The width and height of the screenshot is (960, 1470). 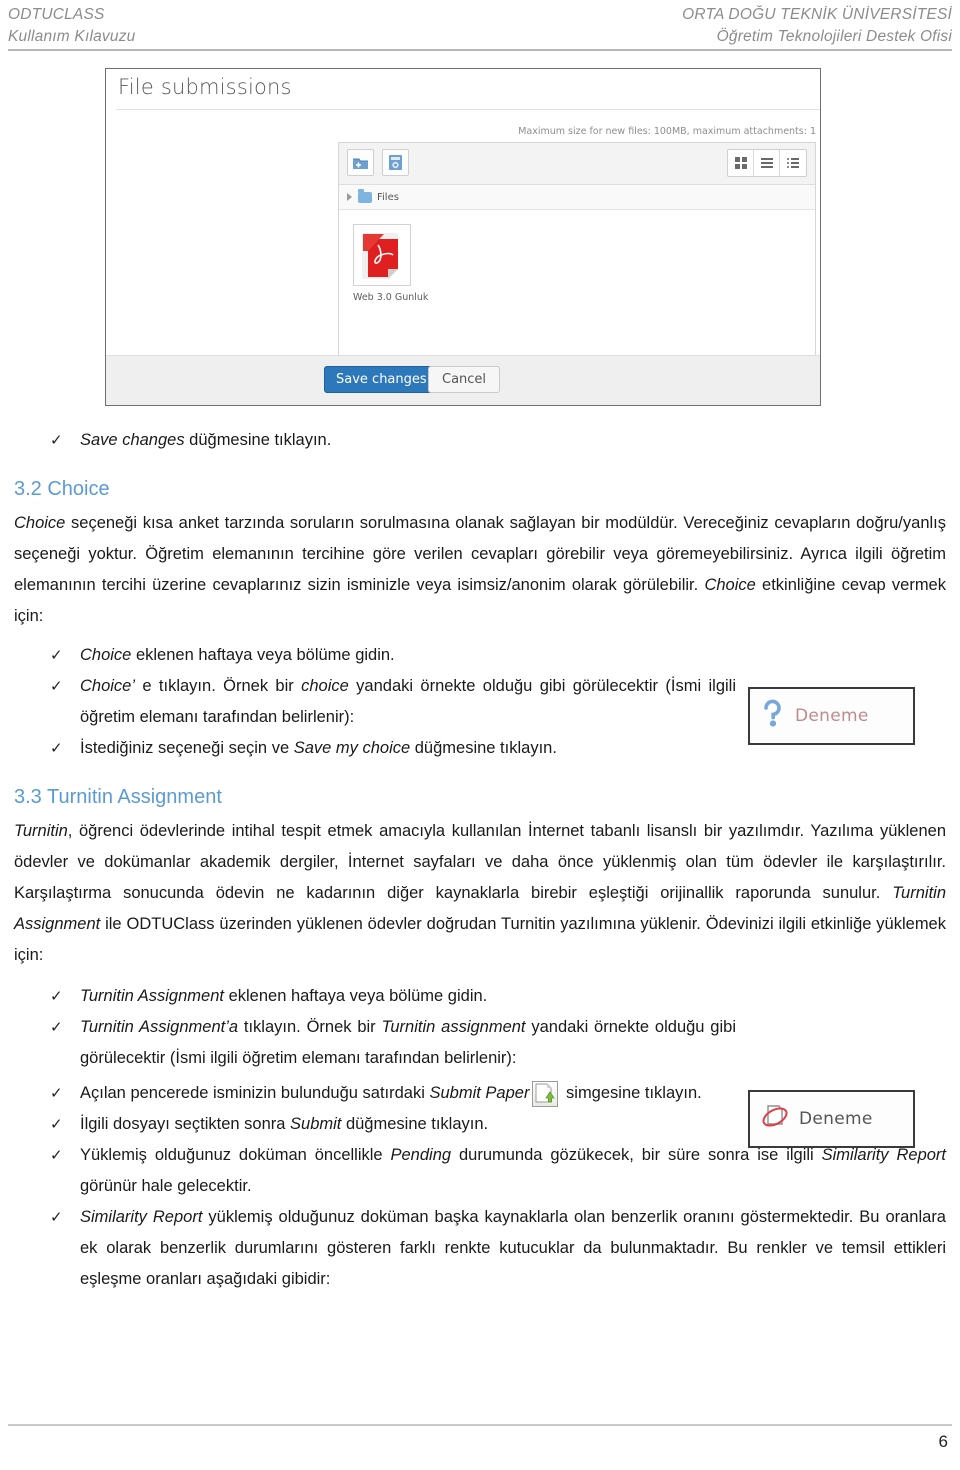 I want to click on file-item-label: Web 3.0 Gunluk, so click(x=391, y=297).